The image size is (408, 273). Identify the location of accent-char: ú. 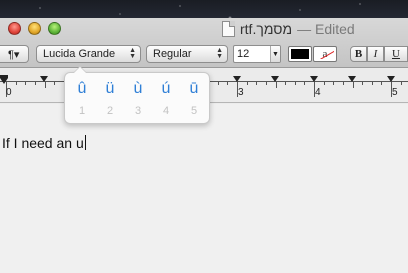
(166, 88).